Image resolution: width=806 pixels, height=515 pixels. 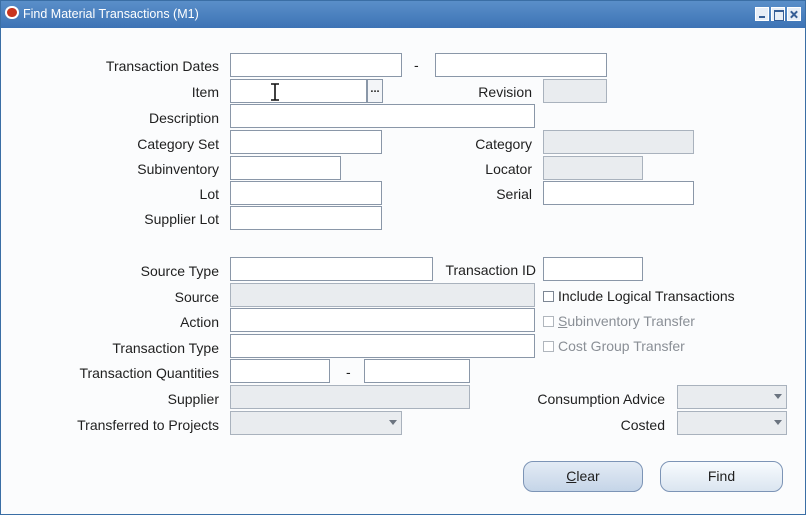 I want to click on supplier-lot-field, so click(x=306, y=218).